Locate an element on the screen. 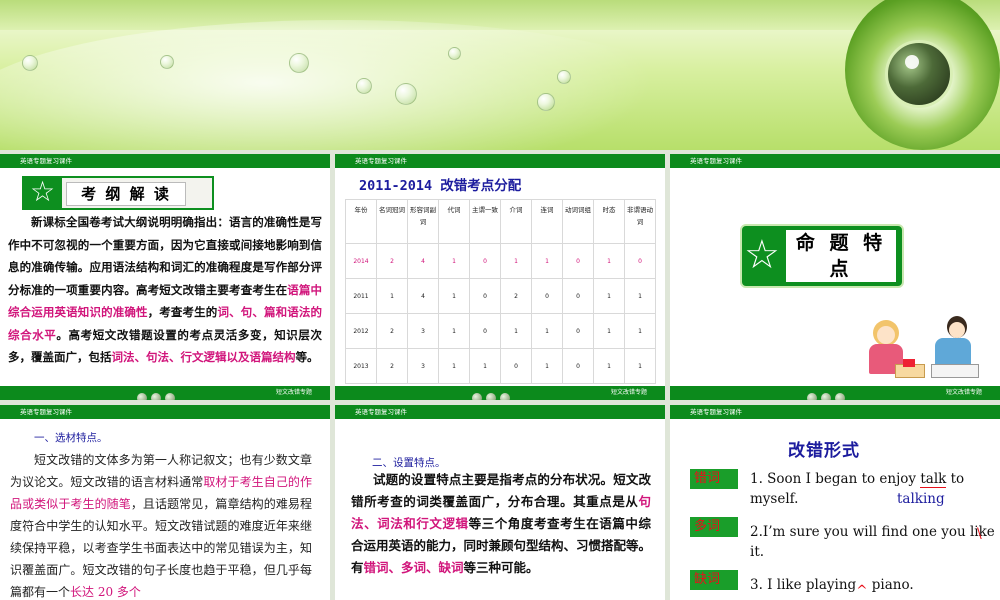  slide-thumbnail-3: 英语专题复习课件 ☆ 命 题 特 点 短文改错专题 is located at coordinates (835, 277).